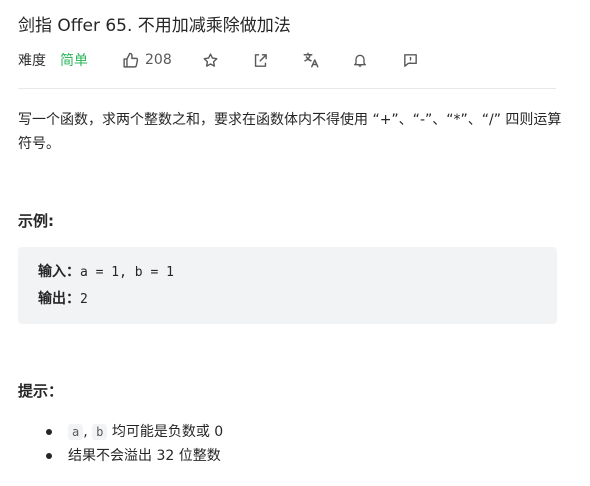 Image resolution: width=590 pixels, height=486 pixels. What do you see at coordinates (154, 26) in the screenshot?
I see `page-title: 剑指 Offer 65. 不用加减乘除做加法` at bounding box center [154, 26].